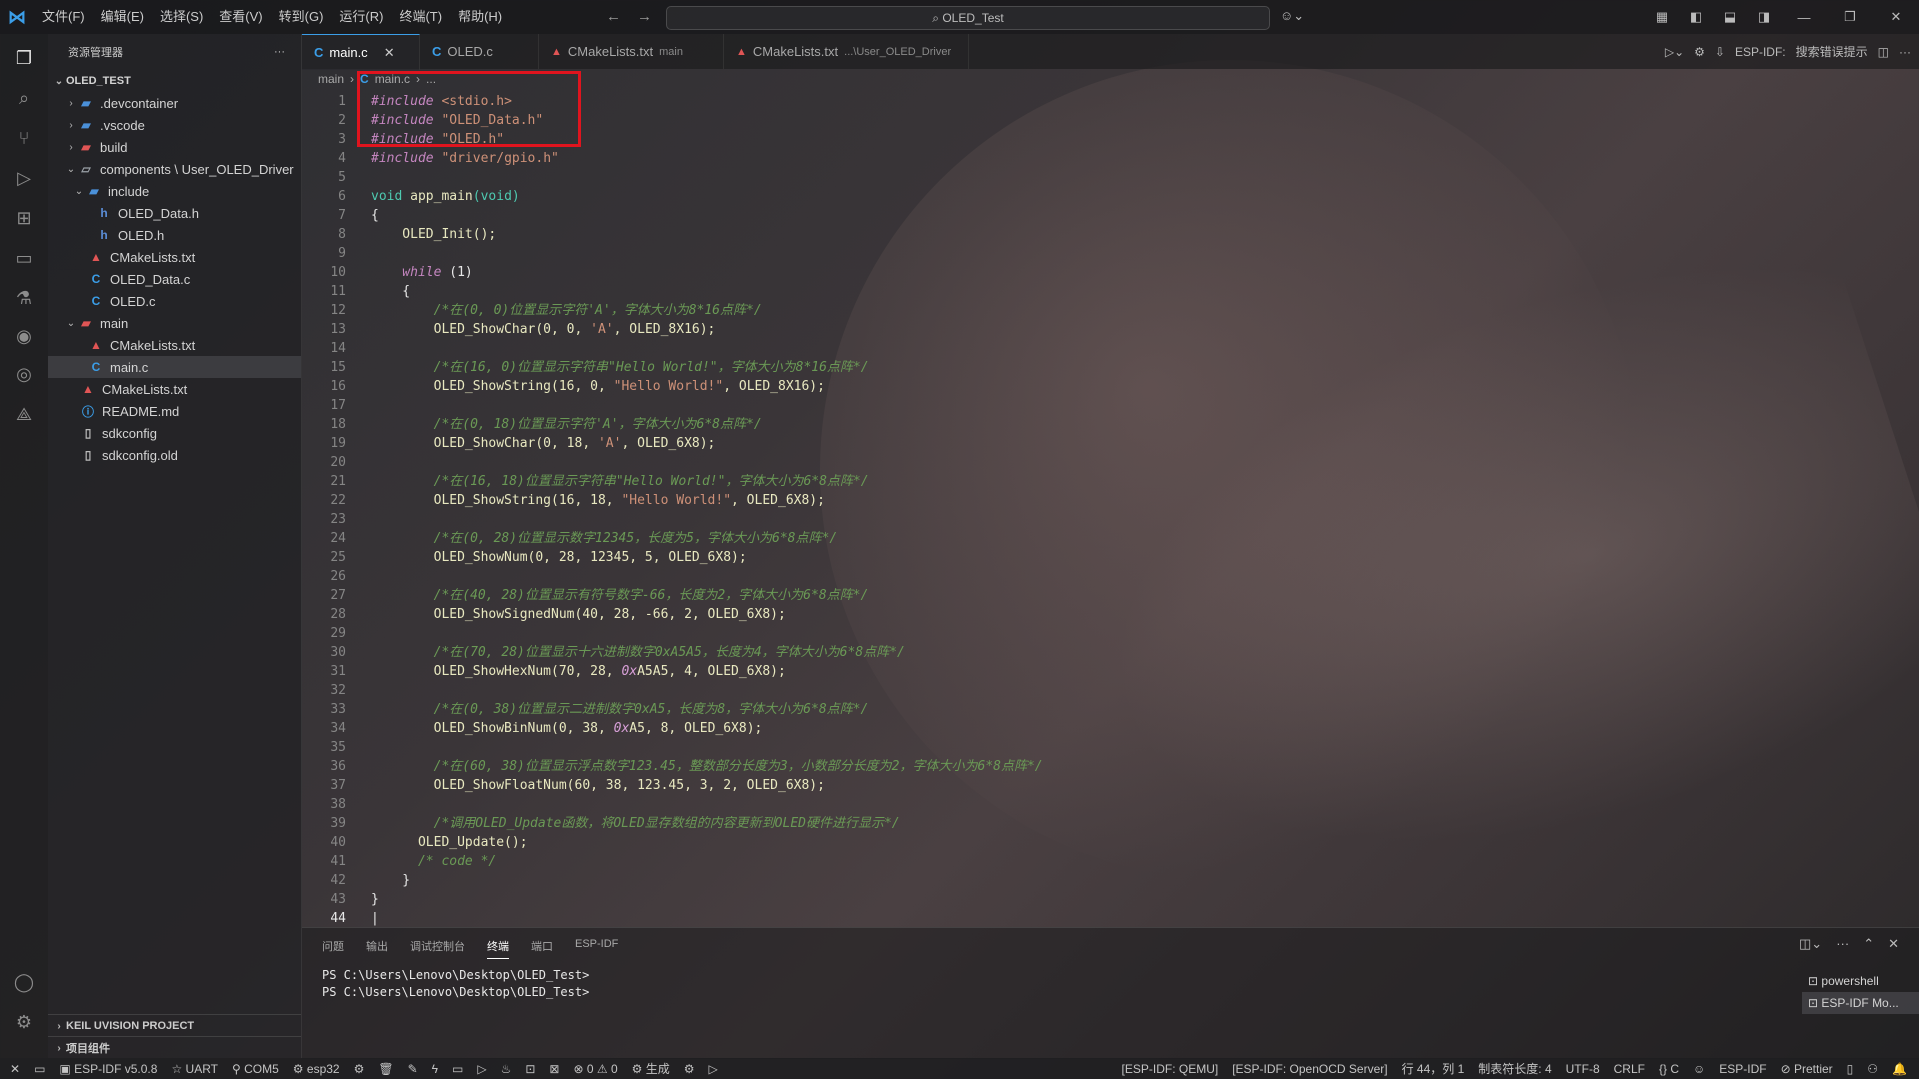  I want to click on terminal-item-powershell: ⊡ powershell, so click(1860, 981).